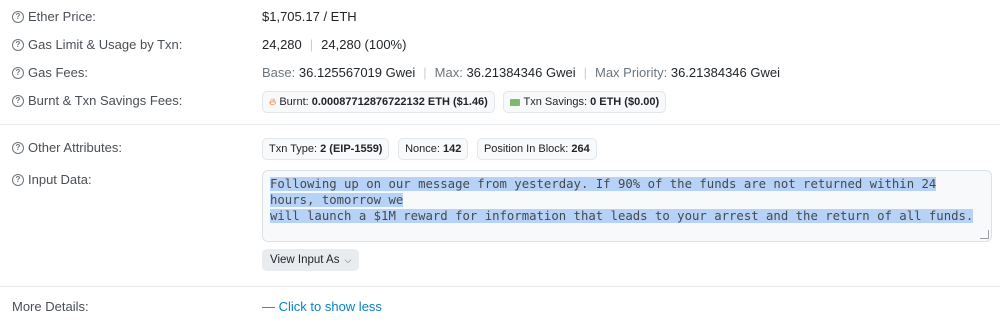  What do you see at coordinates (293, 149) in the screenshot?
I see `txn-type-label: Txn Type:` at bounding box center [293, 149].